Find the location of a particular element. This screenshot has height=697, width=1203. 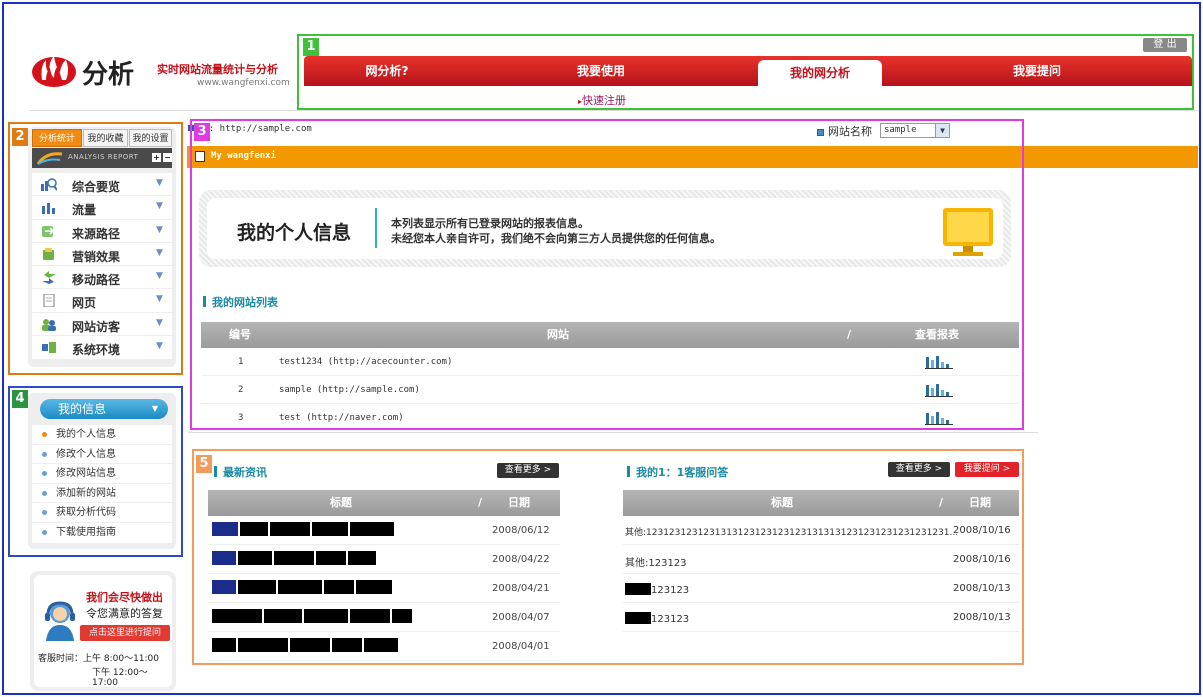

tab-analysis: 分析统计 is located at coordinates (57, 138).